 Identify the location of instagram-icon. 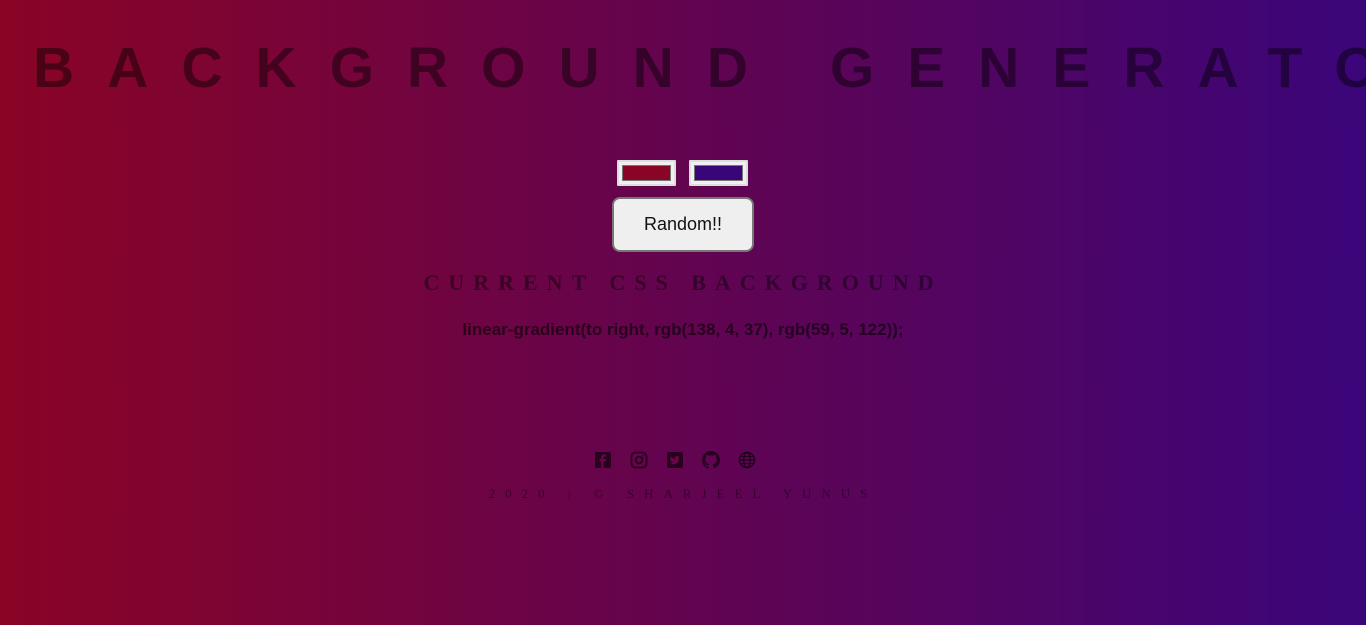
(639, 460).